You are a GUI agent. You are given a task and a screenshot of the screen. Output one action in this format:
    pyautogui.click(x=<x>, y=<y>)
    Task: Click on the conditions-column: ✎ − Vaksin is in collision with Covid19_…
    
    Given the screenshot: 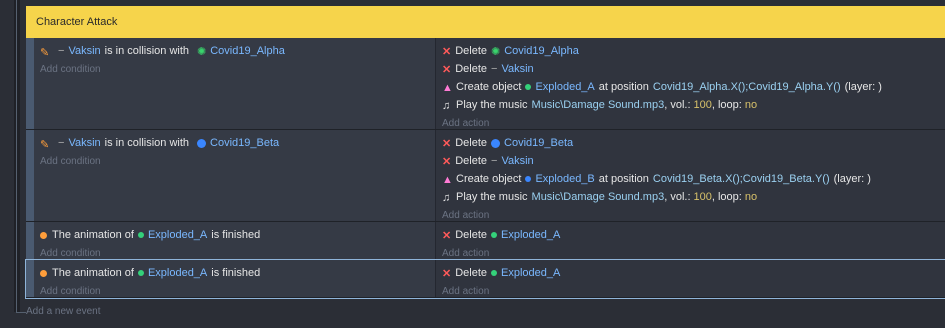 What is the action you would take?
    pyautogui.click(x=235, y=175)
    